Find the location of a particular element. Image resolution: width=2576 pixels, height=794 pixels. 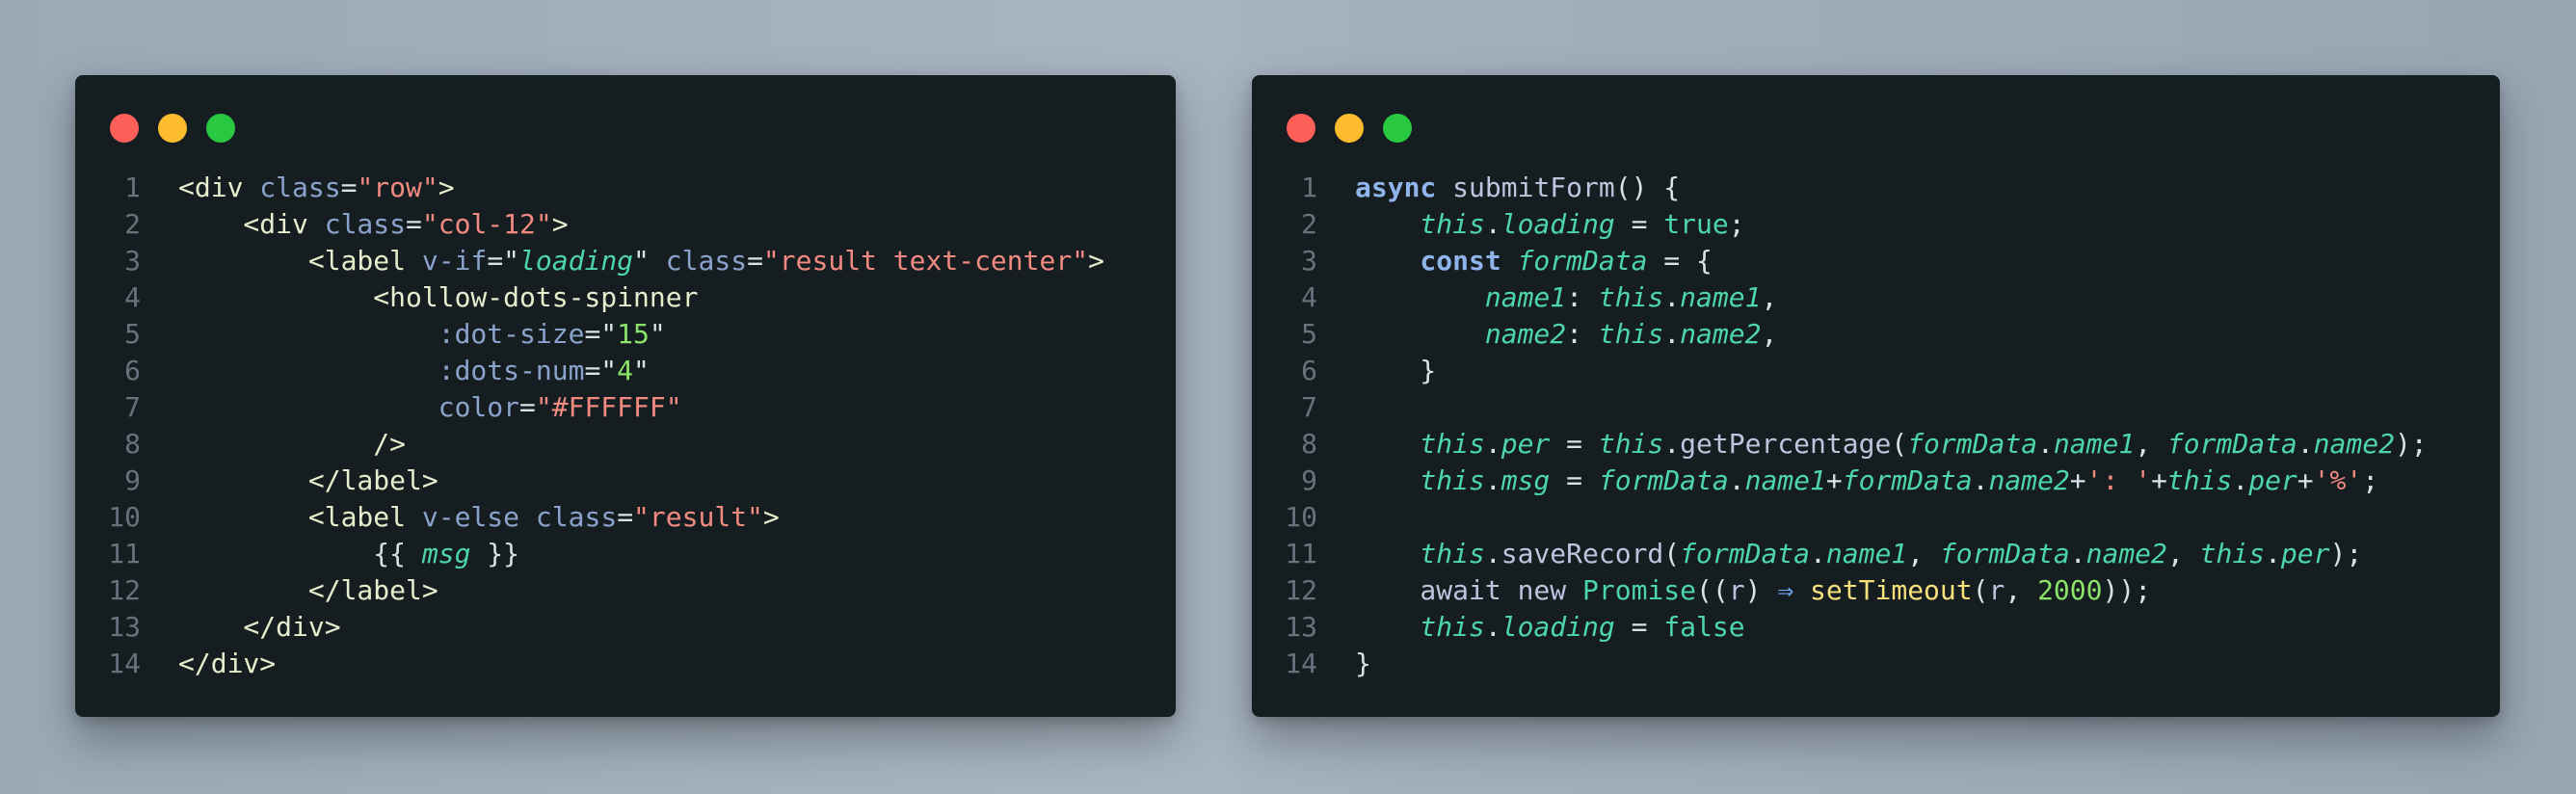

code-text: </label> is located at coordinates (308, 481).